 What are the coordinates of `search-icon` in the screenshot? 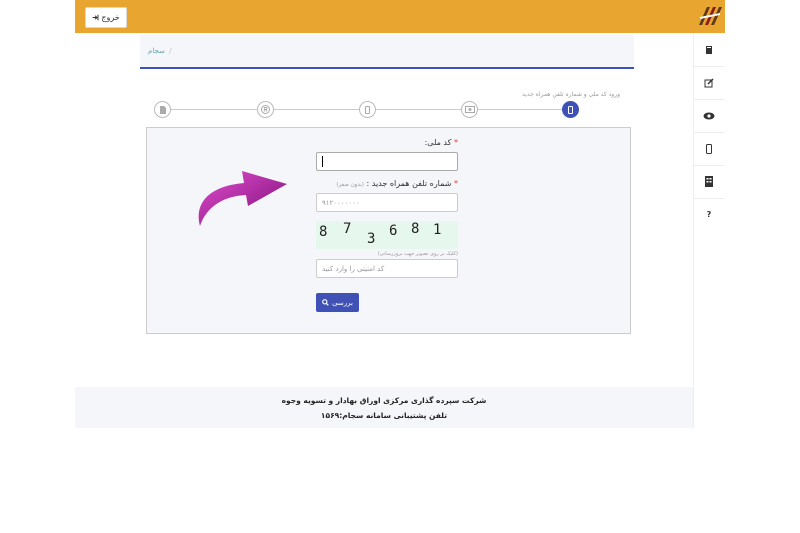 It's located at (325, 302).